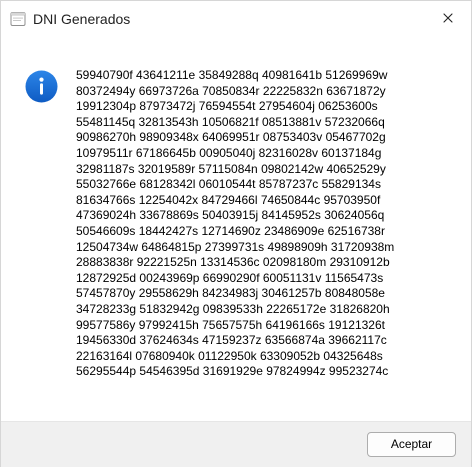  I want to click on window-icon, so click(18, 19).